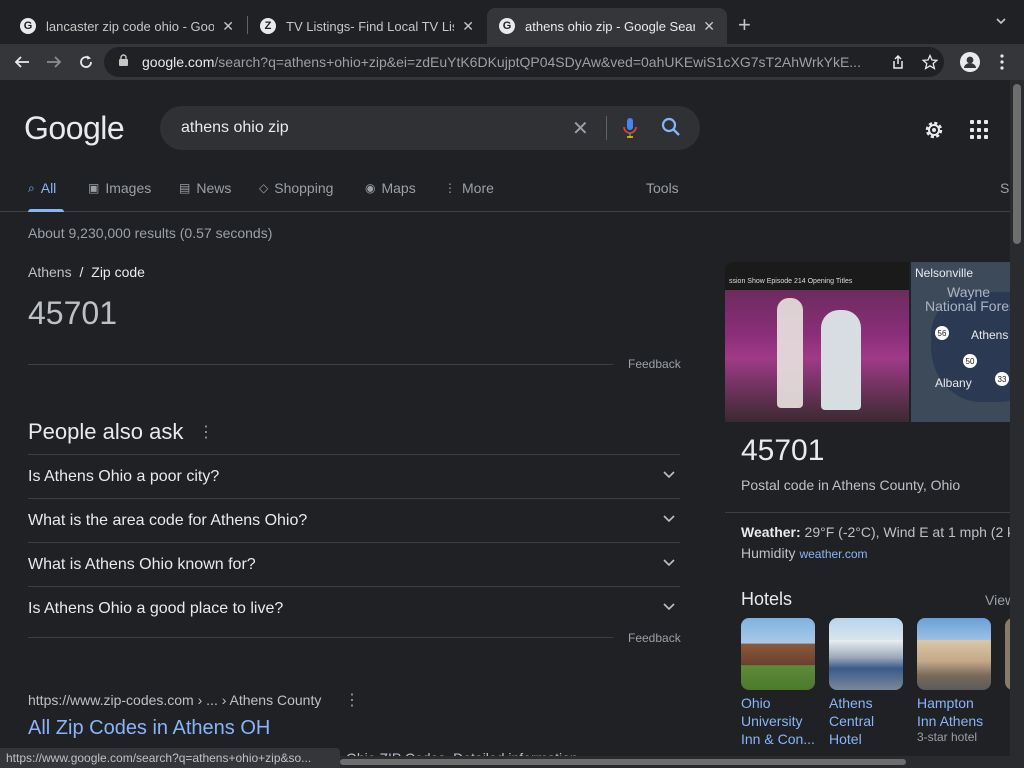 The height and width of the screenshot is (768, 1024). Describe the element at coordinates (124, 62) in the screenshot. I see `lock-icon` at that location.